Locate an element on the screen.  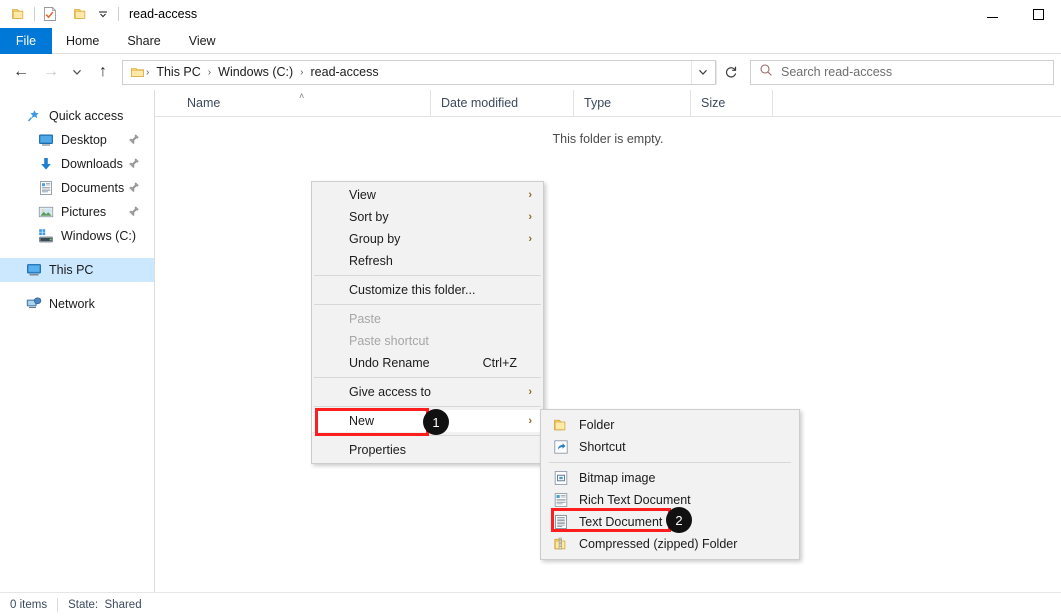
window-title: read-access is located at coordinates (163, 14).